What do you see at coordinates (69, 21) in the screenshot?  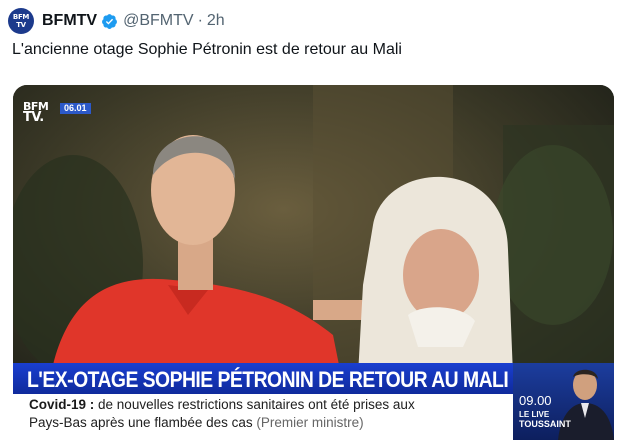 I see `display-name: BFMTV` at bounding box center [69, 21].